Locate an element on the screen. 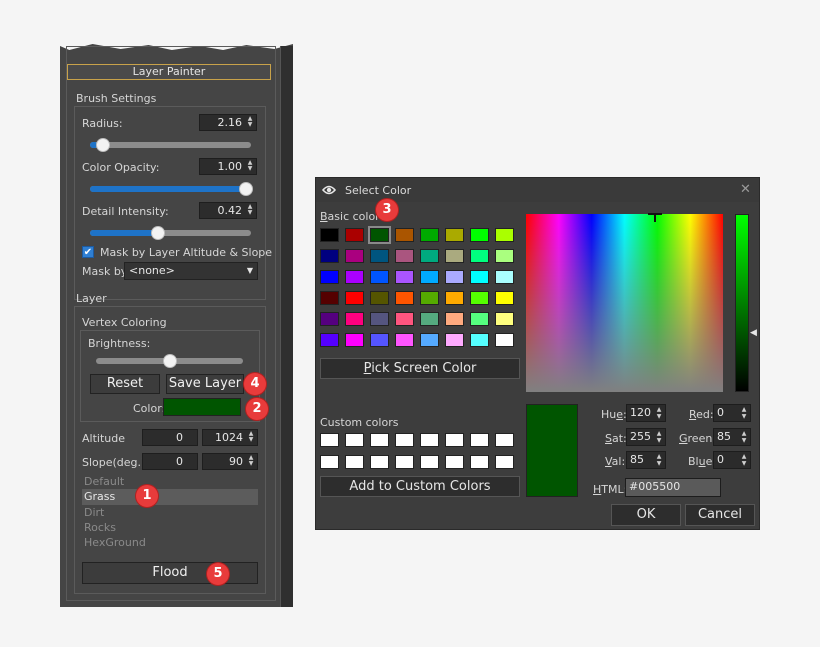 This screenshot has height=647, width=820. add-to-custom-colors-button: Add to Custom Colors is located at coordinates (420, 486).